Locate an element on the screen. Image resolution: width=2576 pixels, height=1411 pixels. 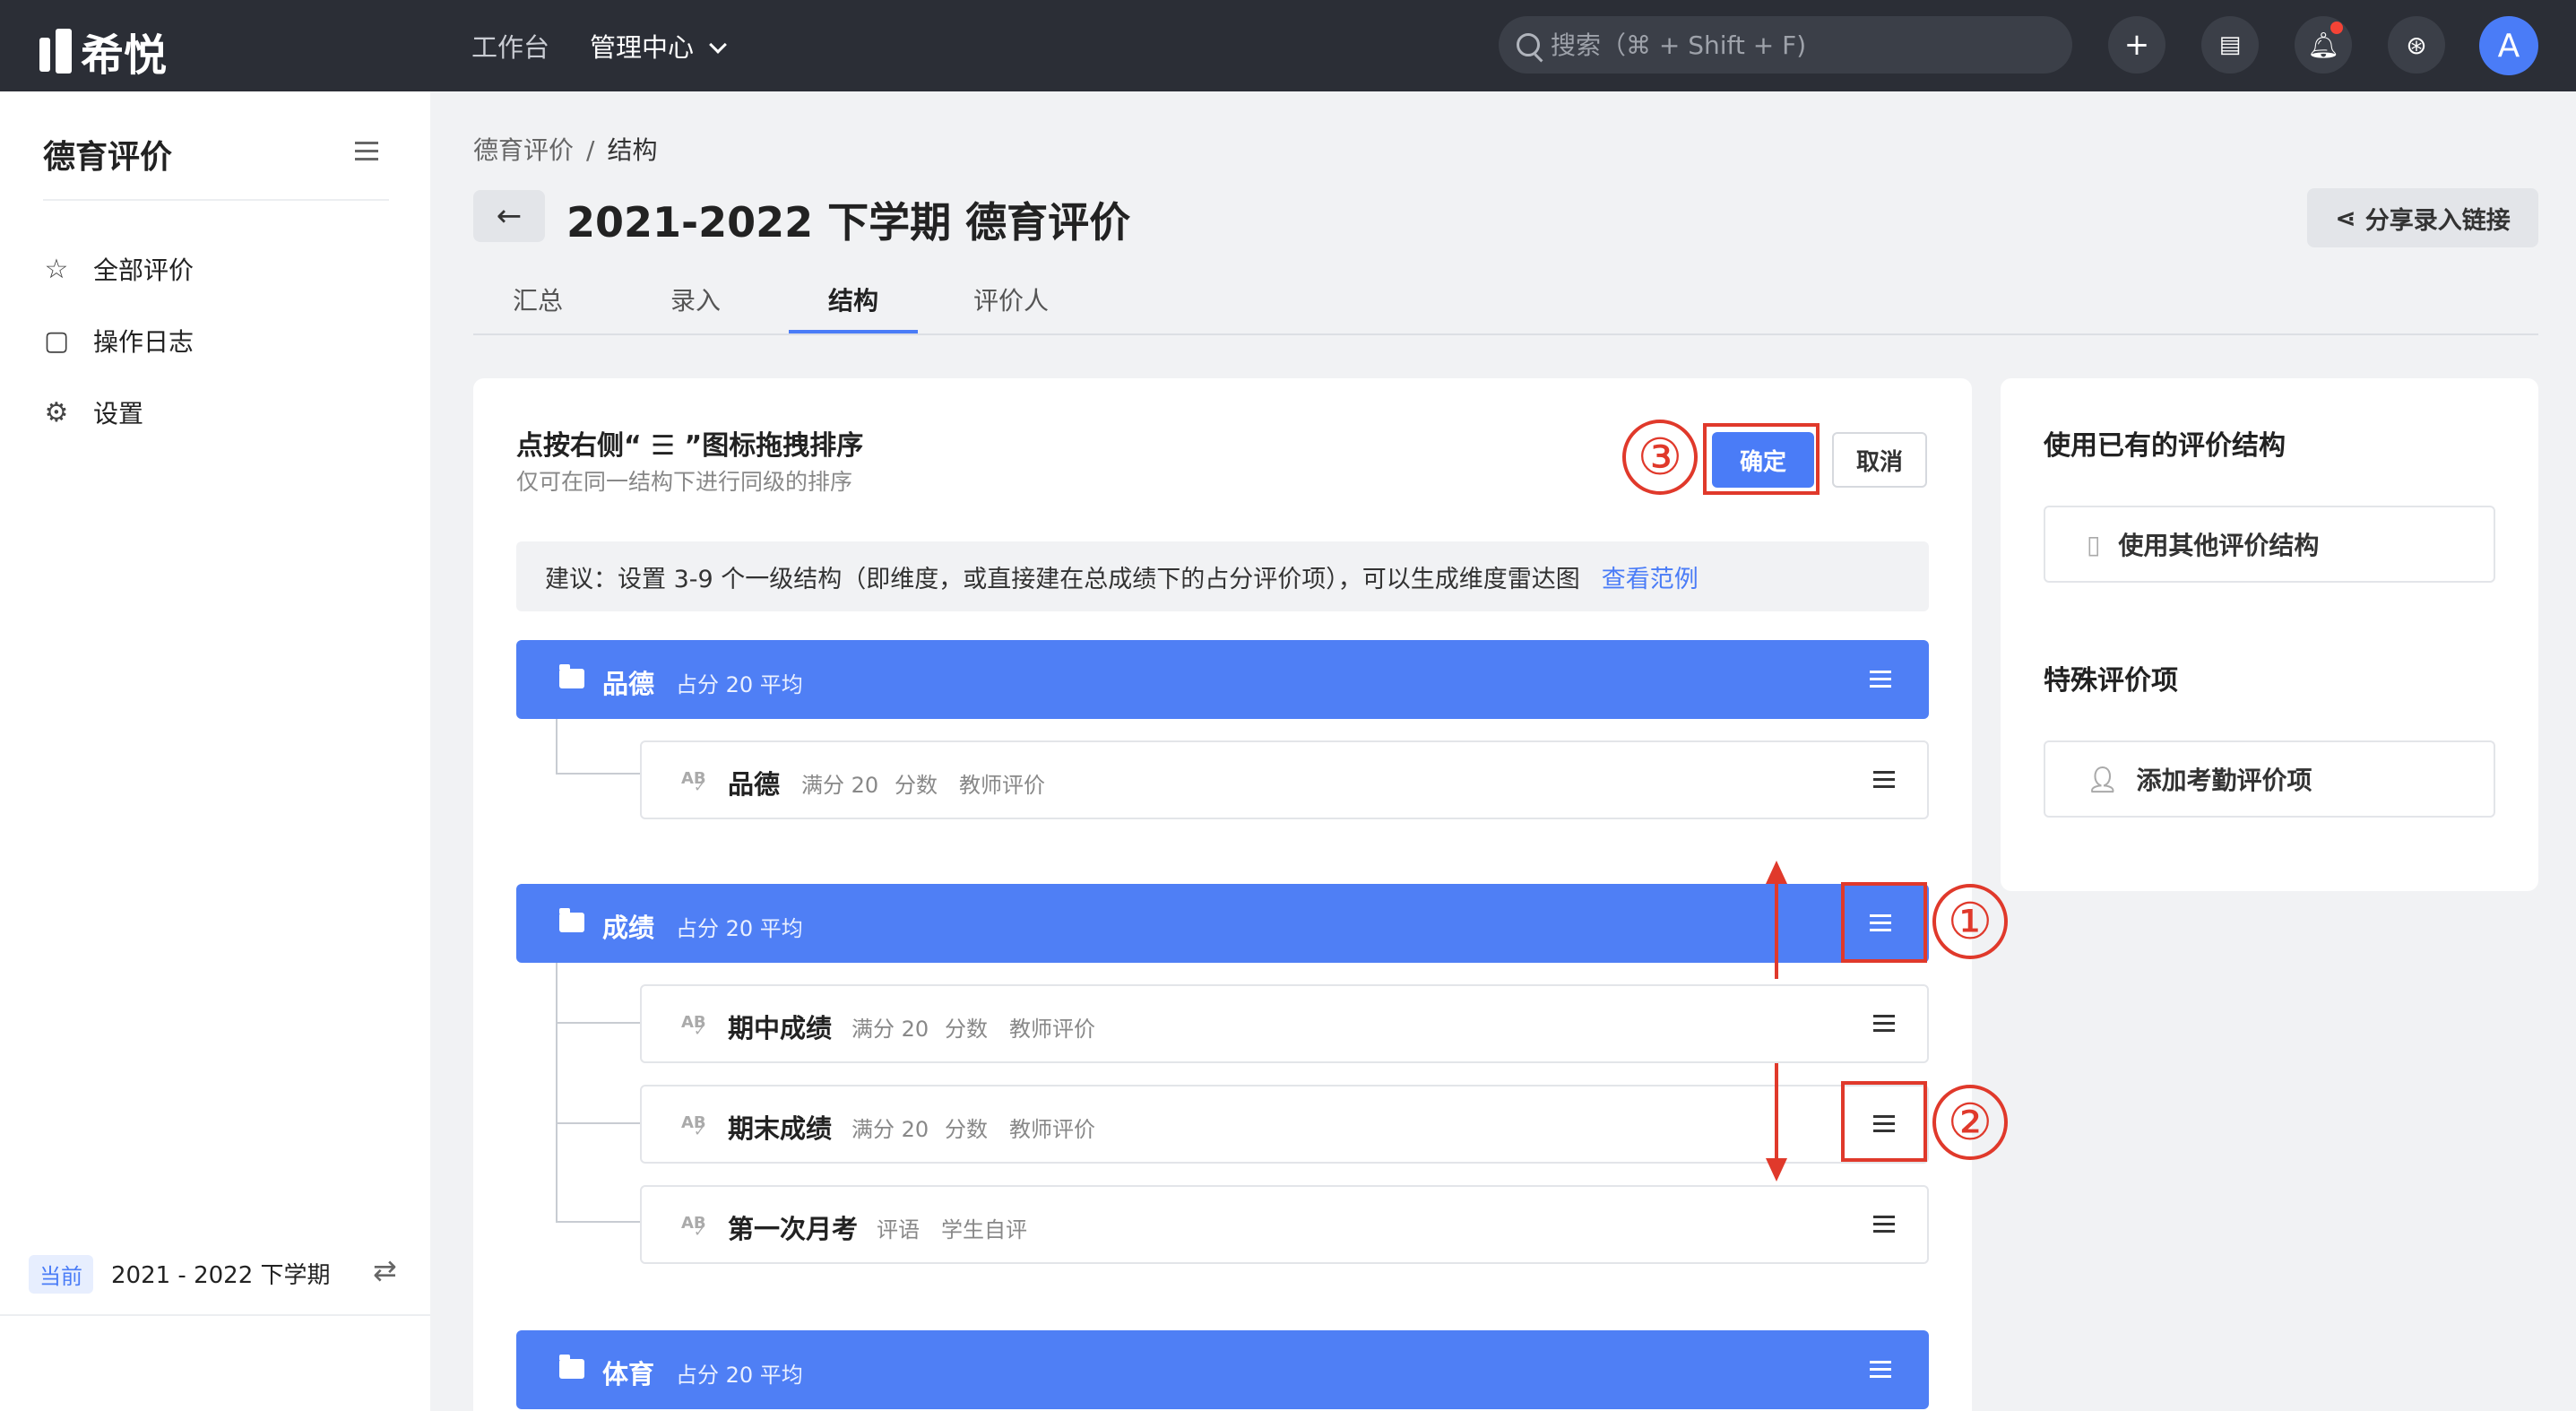
sidebar-item-label: 操作日志 is located at coordinates (143, 342).